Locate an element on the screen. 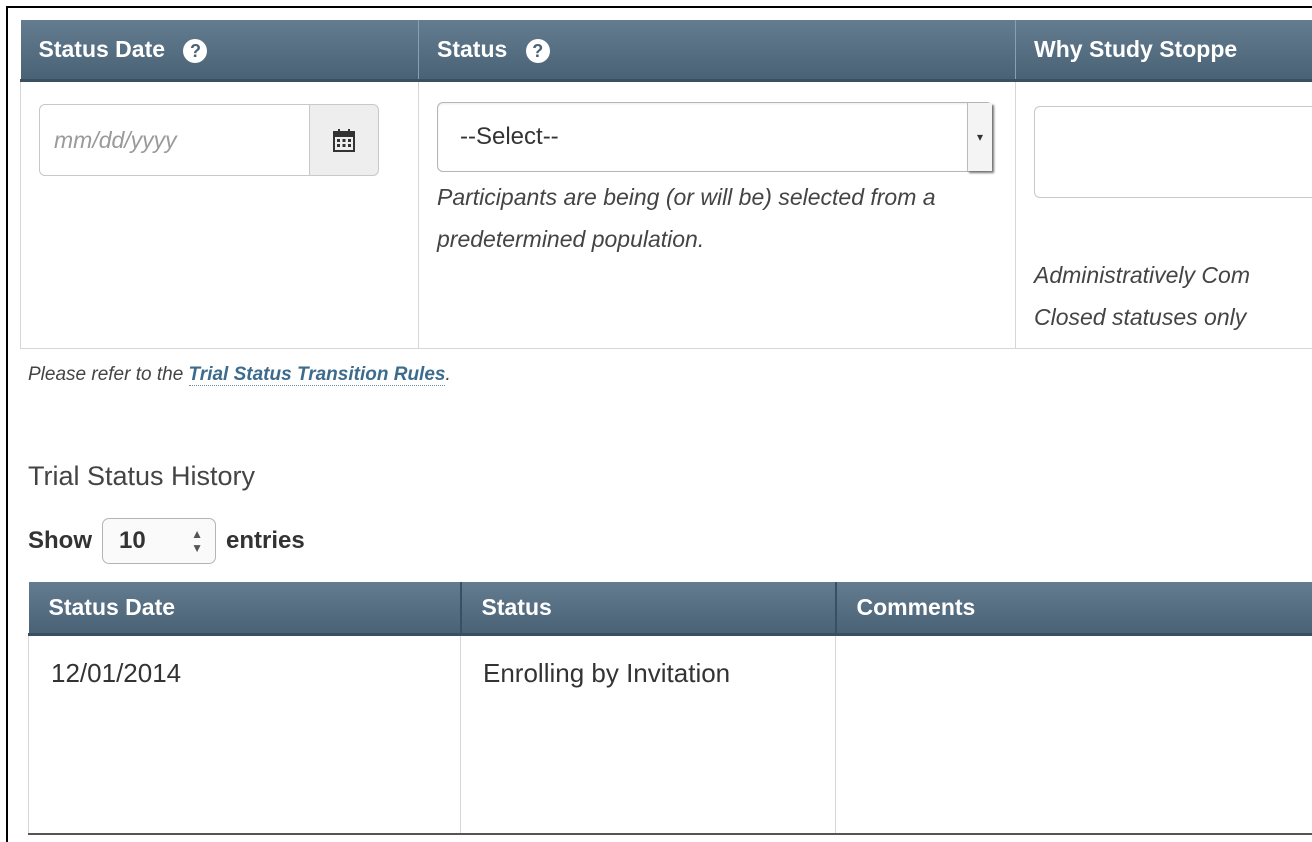  why-stopped-textarea is located at coordinates (1173, 151).